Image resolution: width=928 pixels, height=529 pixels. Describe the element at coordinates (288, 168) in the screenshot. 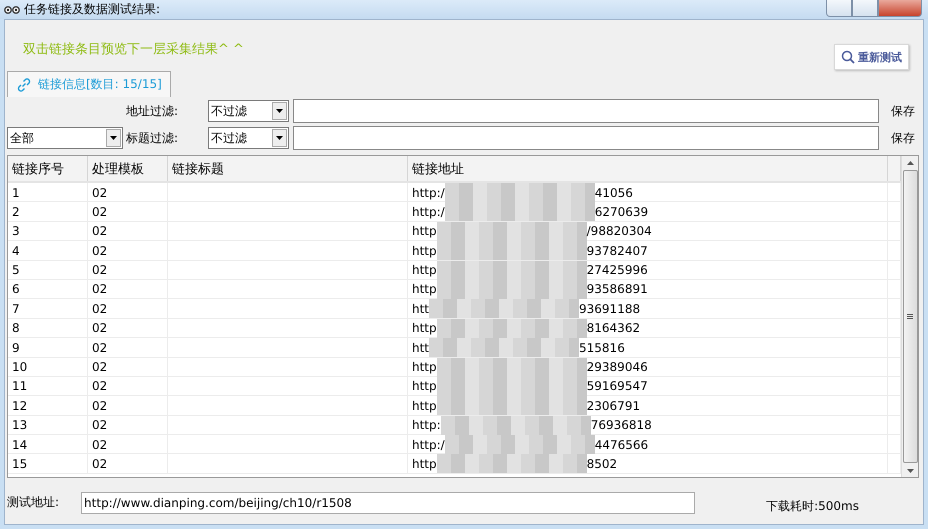

I see `column-header: 链接标题` at that location.